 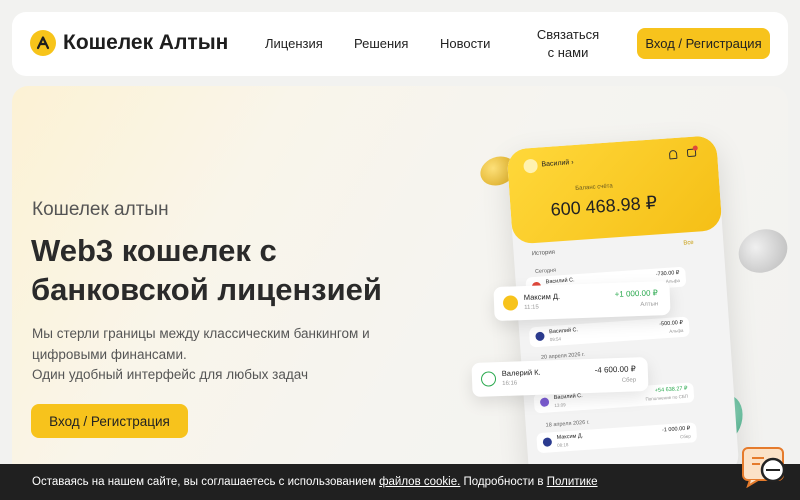 I want to click on transfer-amount: +1 000.00 ₽, so click(x=636, y=293).